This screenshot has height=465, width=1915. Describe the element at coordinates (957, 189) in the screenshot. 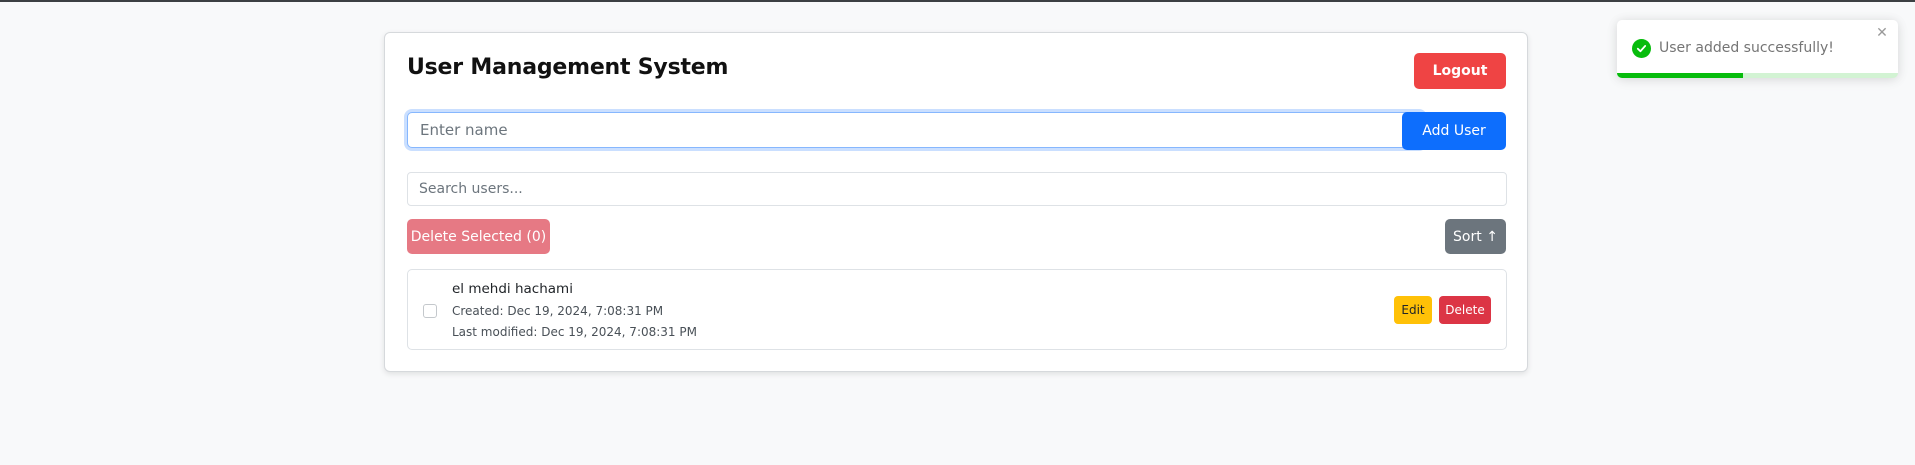

I see `search-input` at that location.